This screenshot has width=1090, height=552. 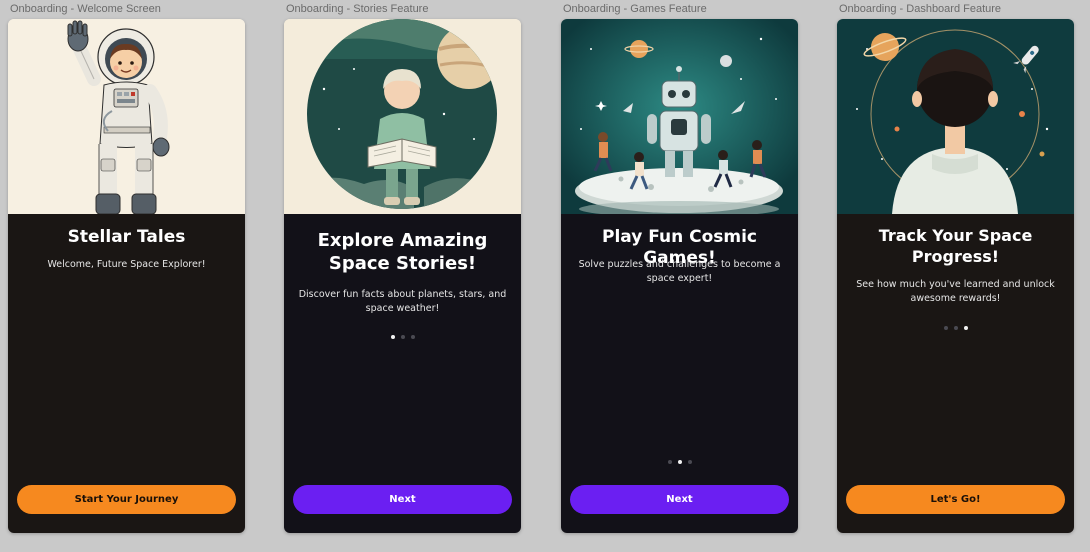 What do you see at coordinates (955, 499) in the screenshot?
I see `lets-go-button: Let's Go!` at bounding box center [955, 499].